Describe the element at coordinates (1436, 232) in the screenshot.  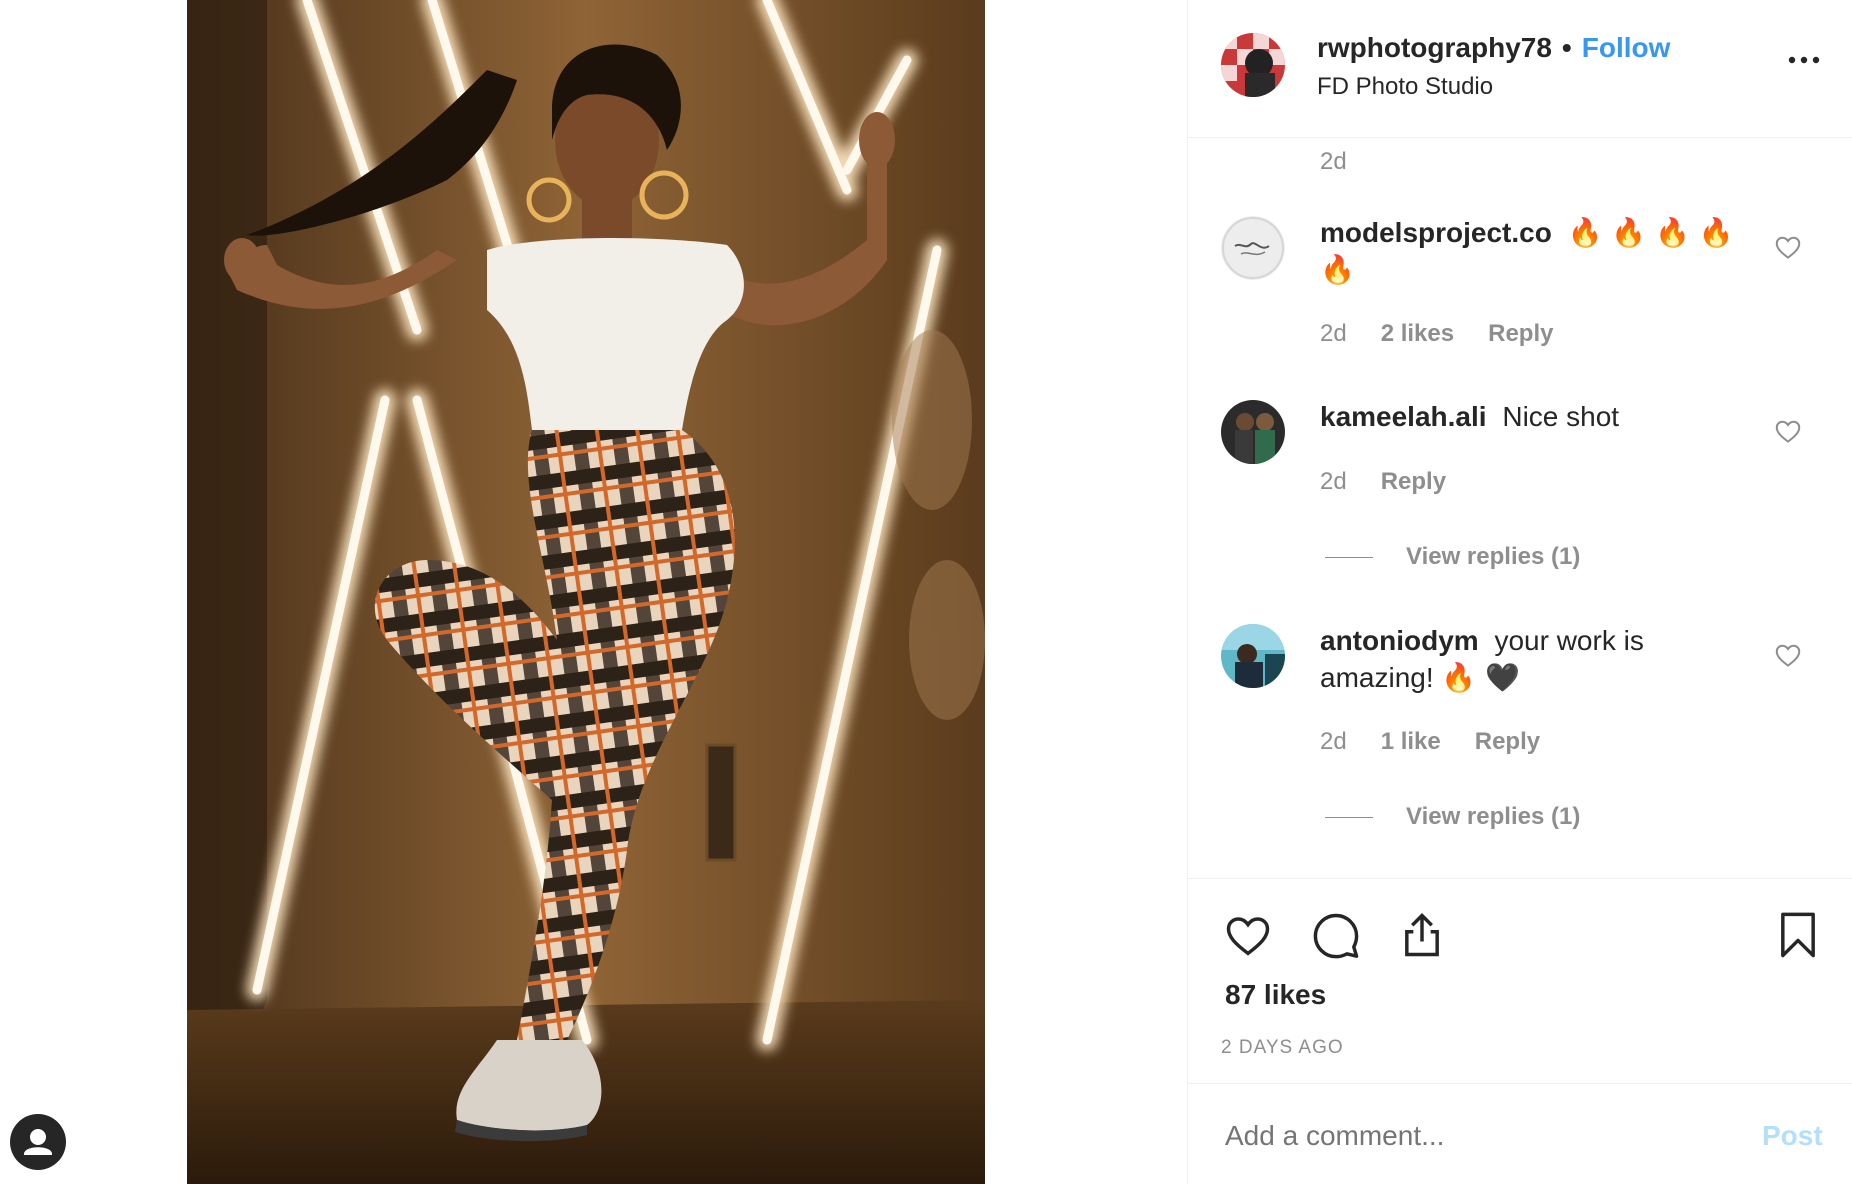
I see `comment-username: modelsproject.co` at that location.